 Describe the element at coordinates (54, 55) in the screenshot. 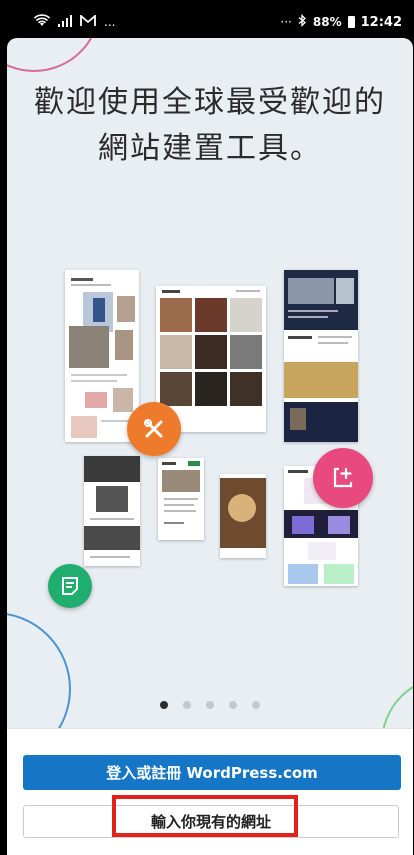

I see `decorative-circle` at that location.